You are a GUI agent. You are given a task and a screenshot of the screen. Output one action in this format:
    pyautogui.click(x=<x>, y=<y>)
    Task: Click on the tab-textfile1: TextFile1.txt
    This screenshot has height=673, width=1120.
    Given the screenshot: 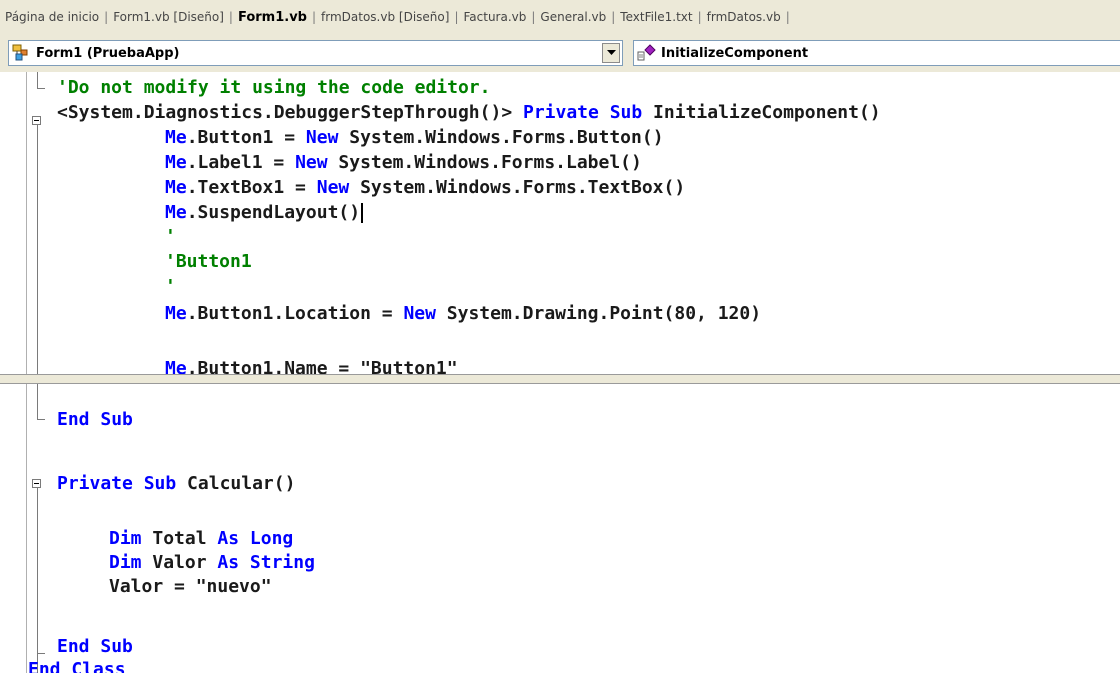 What is the action you would take?
    pyautogui.click(x=656, y=17)
    